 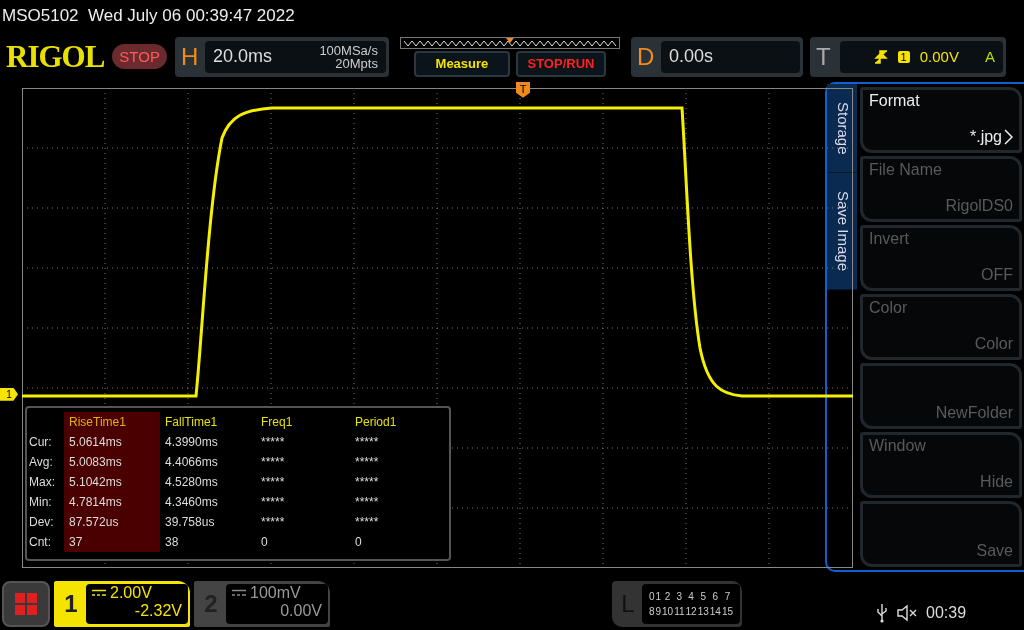 What do you see at coordinates (275, 593) in the screenshot?
I see `vertical-scale: 100mV` at bounding box center [275, 593].